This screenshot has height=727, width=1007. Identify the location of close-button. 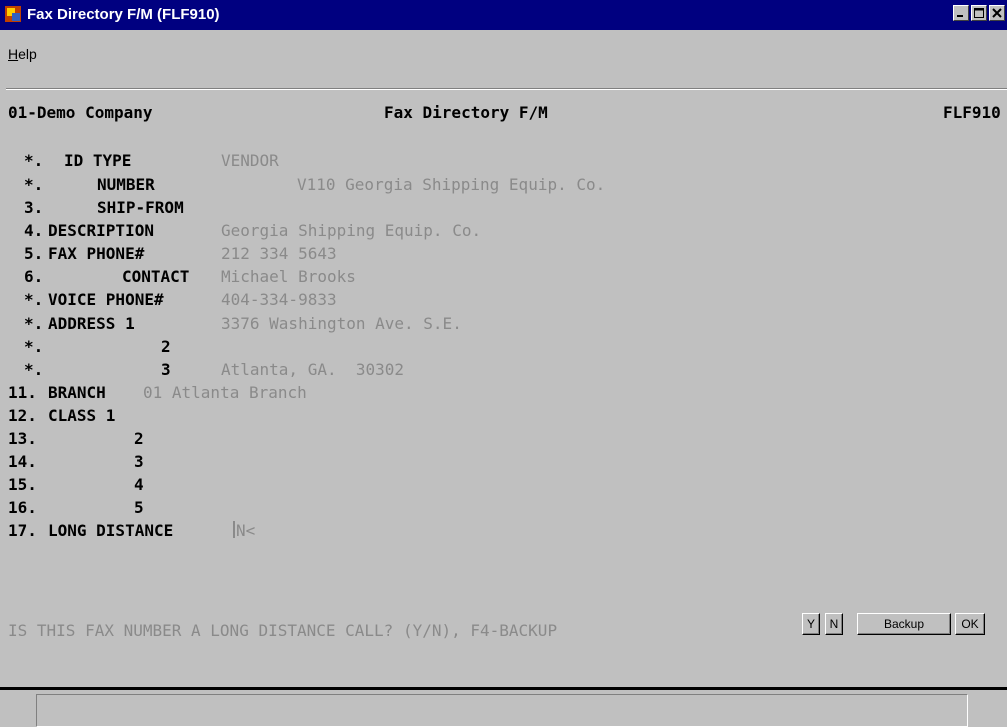
(997, 13).